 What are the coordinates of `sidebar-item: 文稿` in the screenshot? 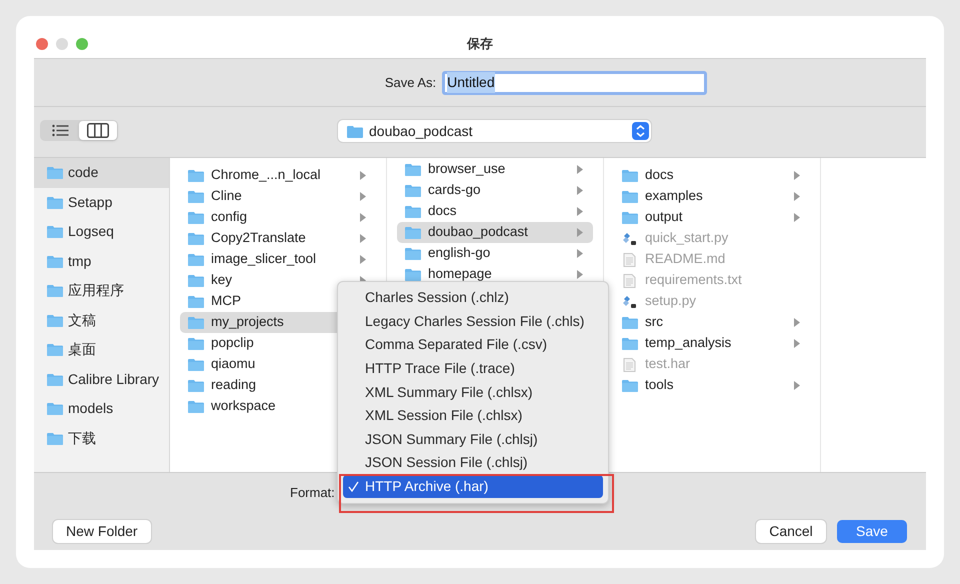 It's located at (101, 320).